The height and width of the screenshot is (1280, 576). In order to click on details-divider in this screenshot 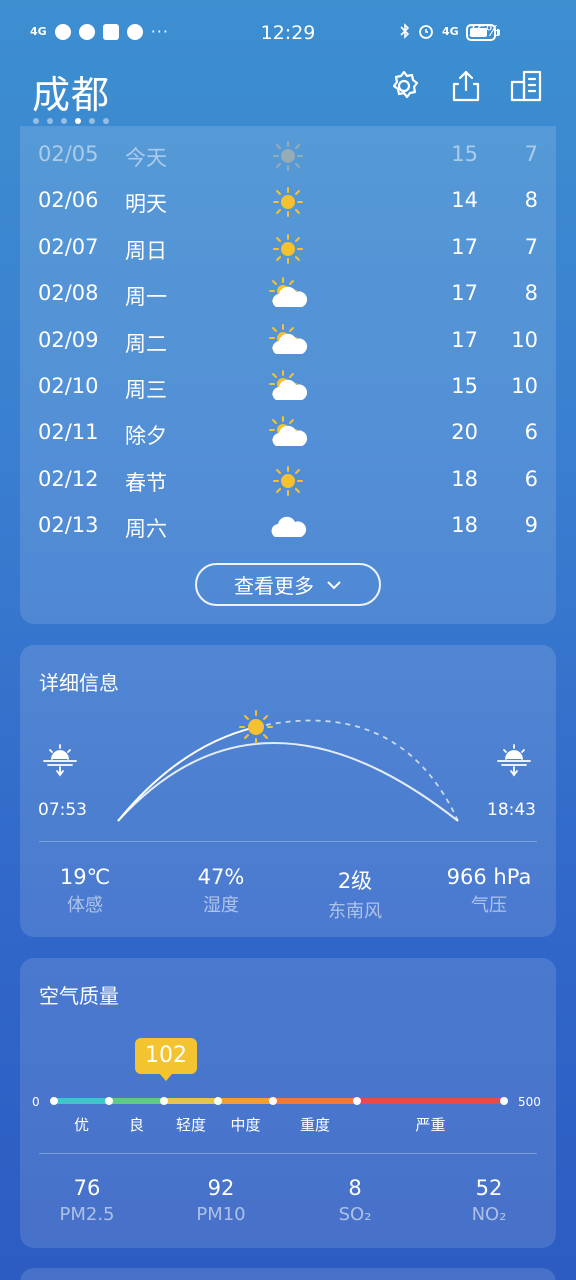, I will do `click(288, 841)`.